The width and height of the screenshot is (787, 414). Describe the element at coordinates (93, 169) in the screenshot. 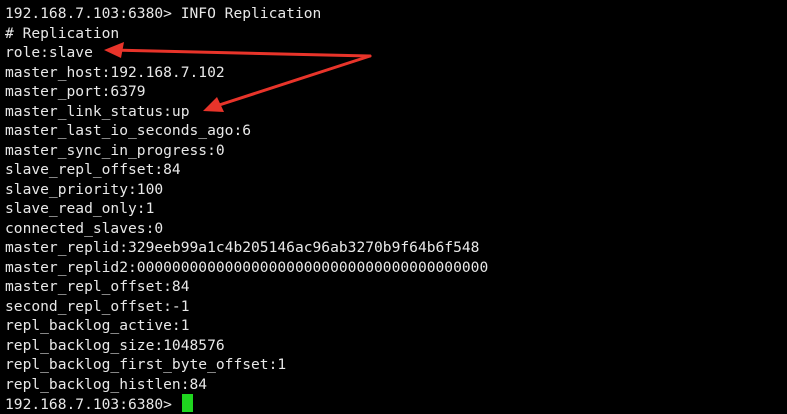

I see `output-line-slave-repl-offset: slave_repl_offset:84` at that location.